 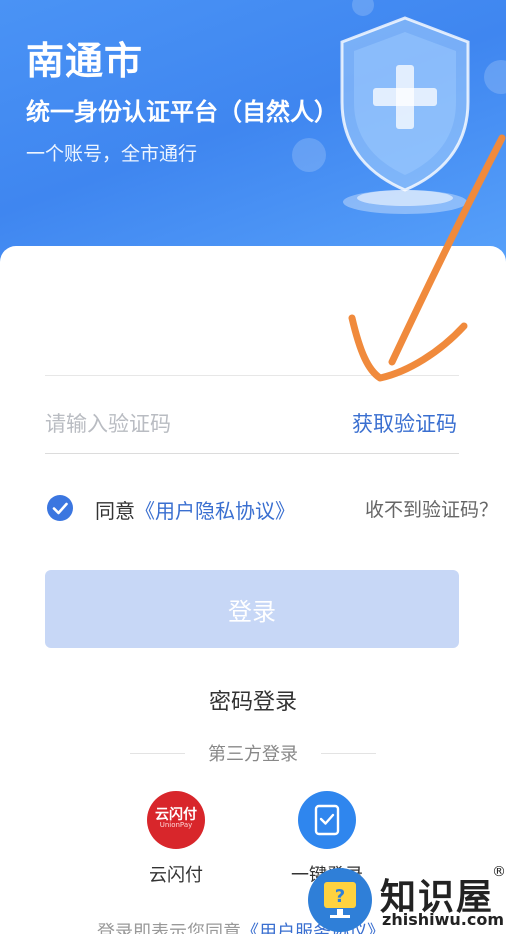 What do you see at coordinates (253, 700) in the screenshot?
I see `password-login-link: 密码登录` at bounding box center [253, 700].